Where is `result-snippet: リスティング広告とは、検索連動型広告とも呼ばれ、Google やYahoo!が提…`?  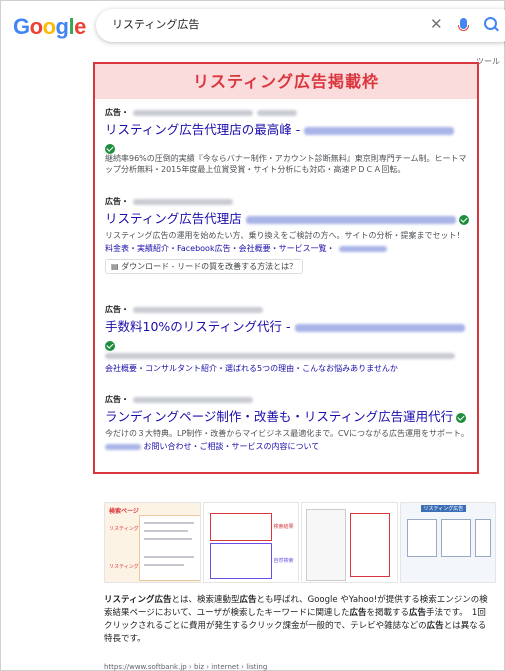
result-snippet: リスティング広告とは、検索連動型広告とも呼ばれ、Google やYahoo!が提… is located at coordinates (298, 620).